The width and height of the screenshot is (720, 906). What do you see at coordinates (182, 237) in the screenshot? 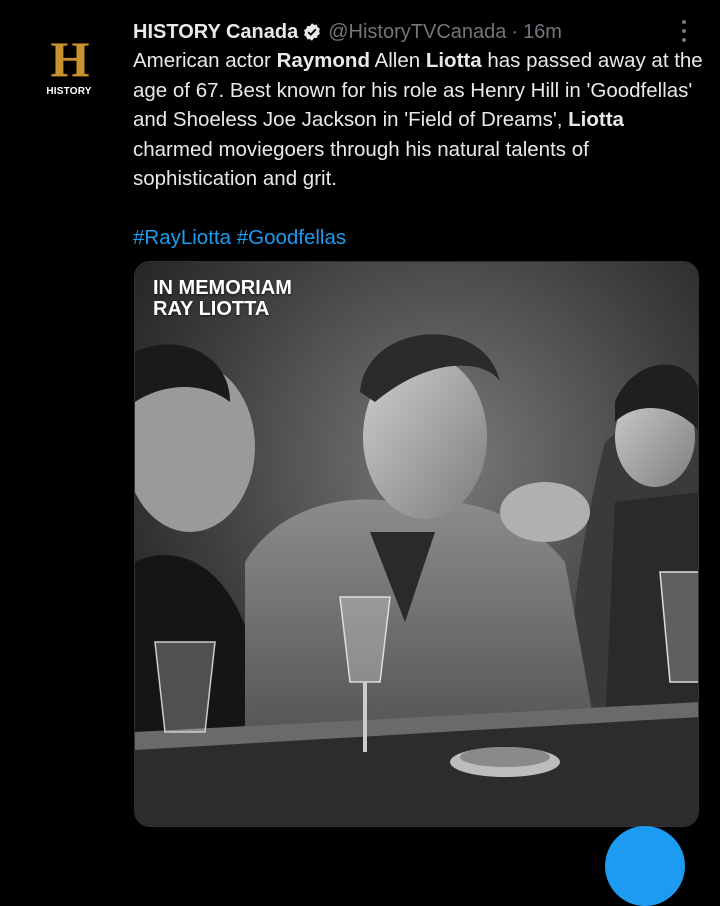
I see `hashtag-rayliotta: #RayLiotta` at bounding box center [182, 237].